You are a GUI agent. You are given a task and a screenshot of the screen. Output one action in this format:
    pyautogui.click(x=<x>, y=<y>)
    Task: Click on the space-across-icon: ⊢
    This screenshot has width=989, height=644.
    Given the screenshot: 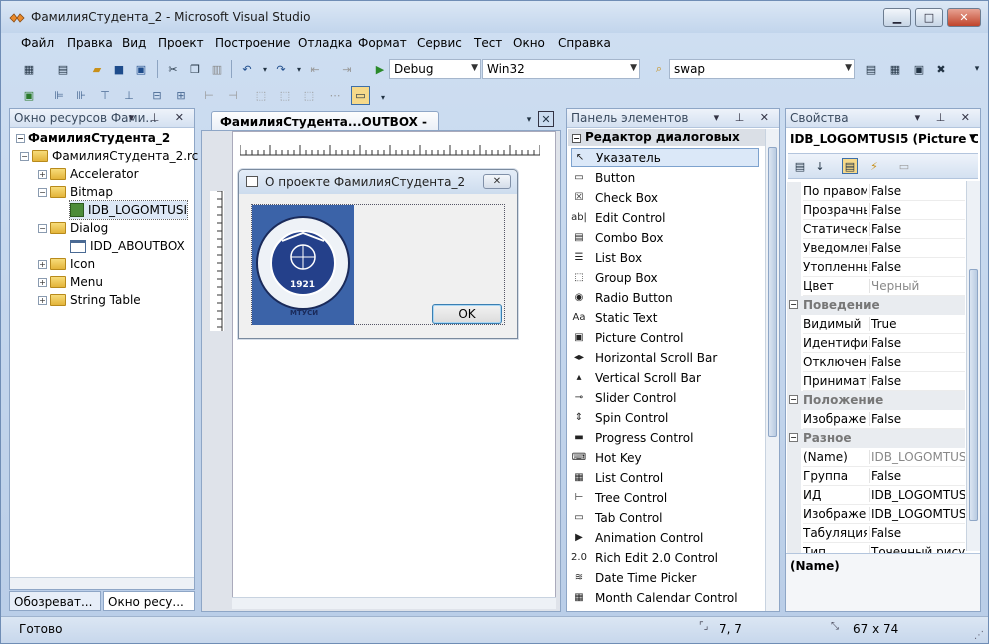 What is the action you would take?
    pyautogui.click(x=209, y=95)
    